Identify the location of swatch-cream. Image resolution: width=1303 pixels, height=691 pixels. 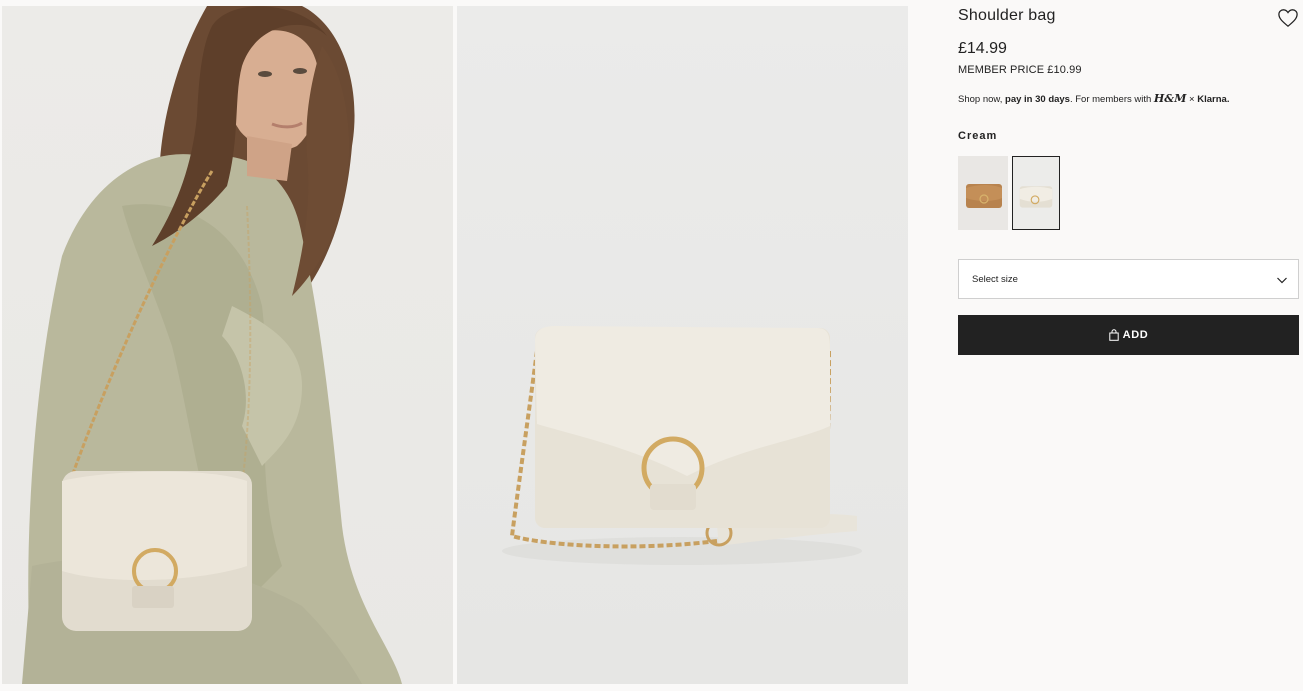
(1036, 193).